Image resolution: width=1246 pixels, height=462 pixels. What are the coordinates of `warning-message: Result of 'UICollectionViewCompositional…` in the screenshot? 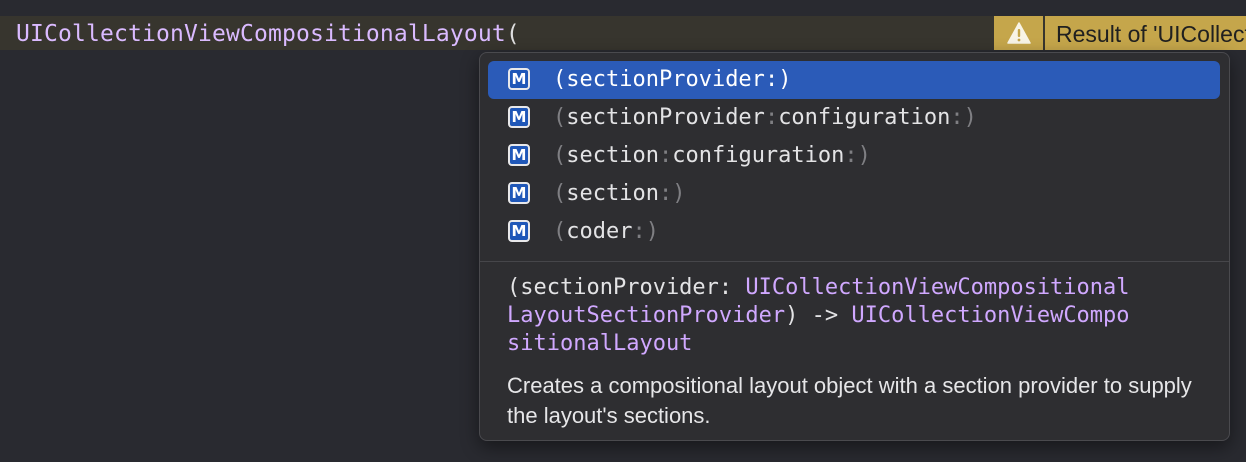 It's located at (1145, 33).